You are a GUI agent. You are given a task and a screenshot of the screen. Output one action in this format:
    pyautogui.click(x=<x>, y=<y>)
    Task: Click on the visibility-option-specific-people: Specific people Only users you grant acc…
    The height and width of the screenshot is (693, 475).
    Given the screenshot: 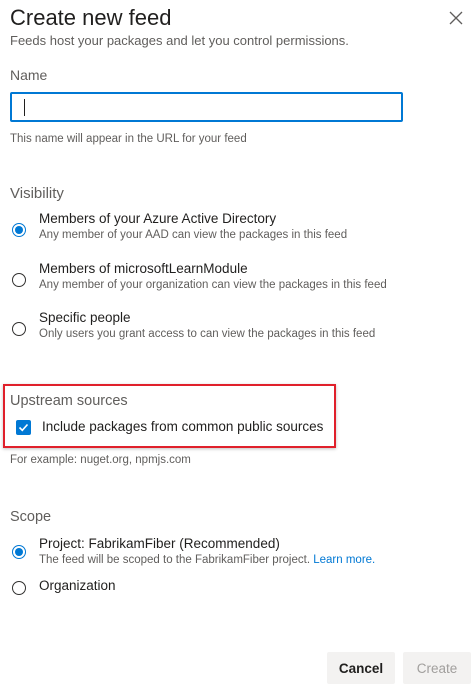 What is the action you would take?
    pyautogui.click(x=230, y=328)
    